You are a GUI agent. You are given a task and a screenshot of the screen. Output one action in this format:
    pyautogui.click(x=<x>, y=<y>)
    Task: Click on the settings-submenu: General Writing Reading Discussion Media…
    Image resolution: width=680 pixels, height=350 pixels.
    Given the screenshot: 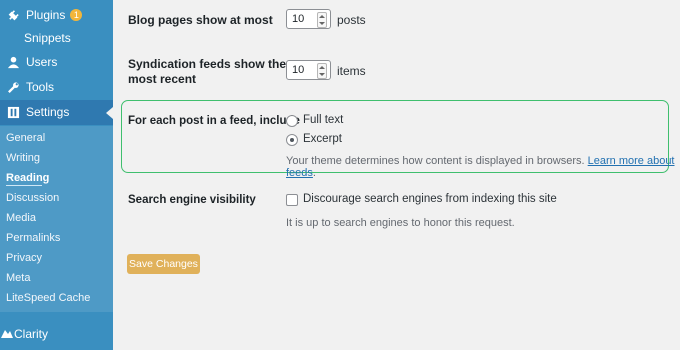 What is the action you would take?
    pyautogui.click(x=56, y=219)
    